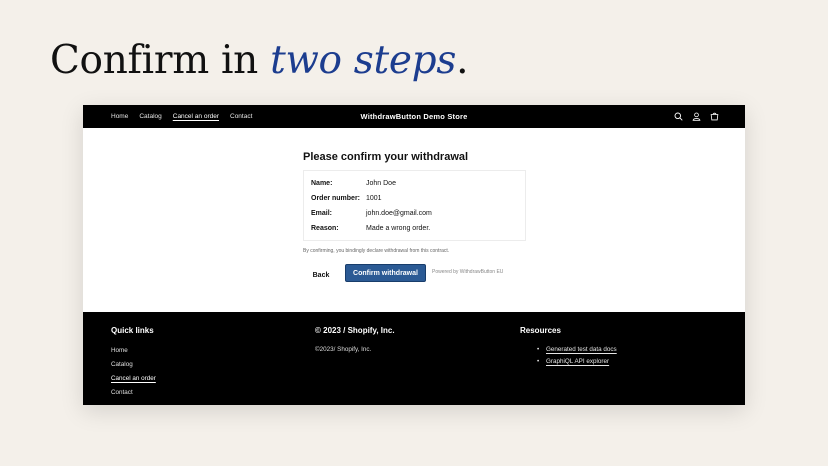 This screenshot has height=466, width=828. I want to click on resource-link-graphiql-explorer: GraphiQL API explorer, so click(577, 361).